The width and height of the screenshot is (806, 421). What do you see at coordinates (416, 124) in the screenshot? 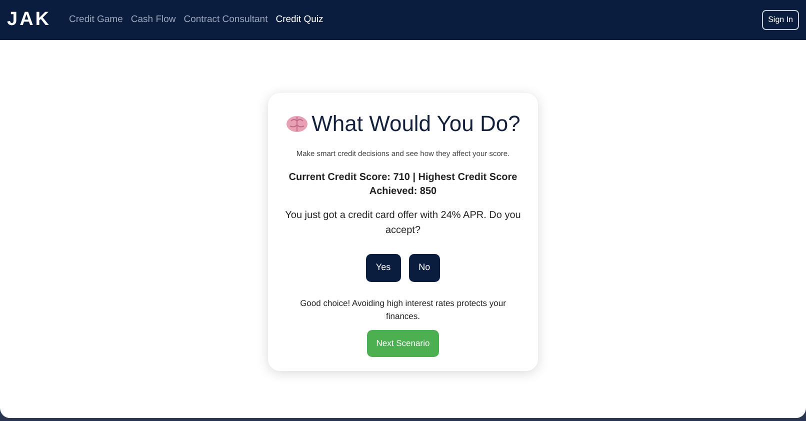
I see `quiz-title: What Would You Do?` at bounding box center [416, 124].